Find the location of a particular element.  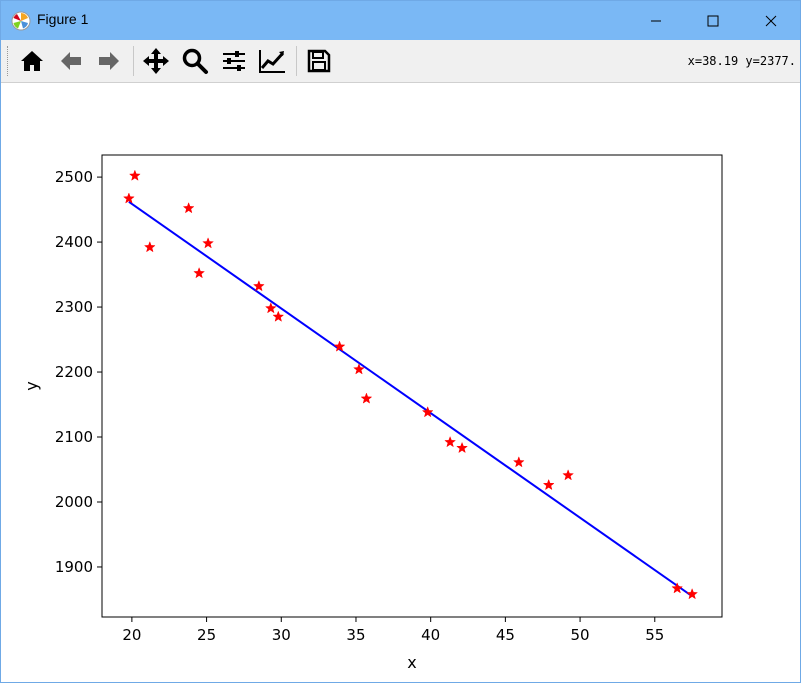

title-bar: Figure 1 is located at coordinates (400, 20).